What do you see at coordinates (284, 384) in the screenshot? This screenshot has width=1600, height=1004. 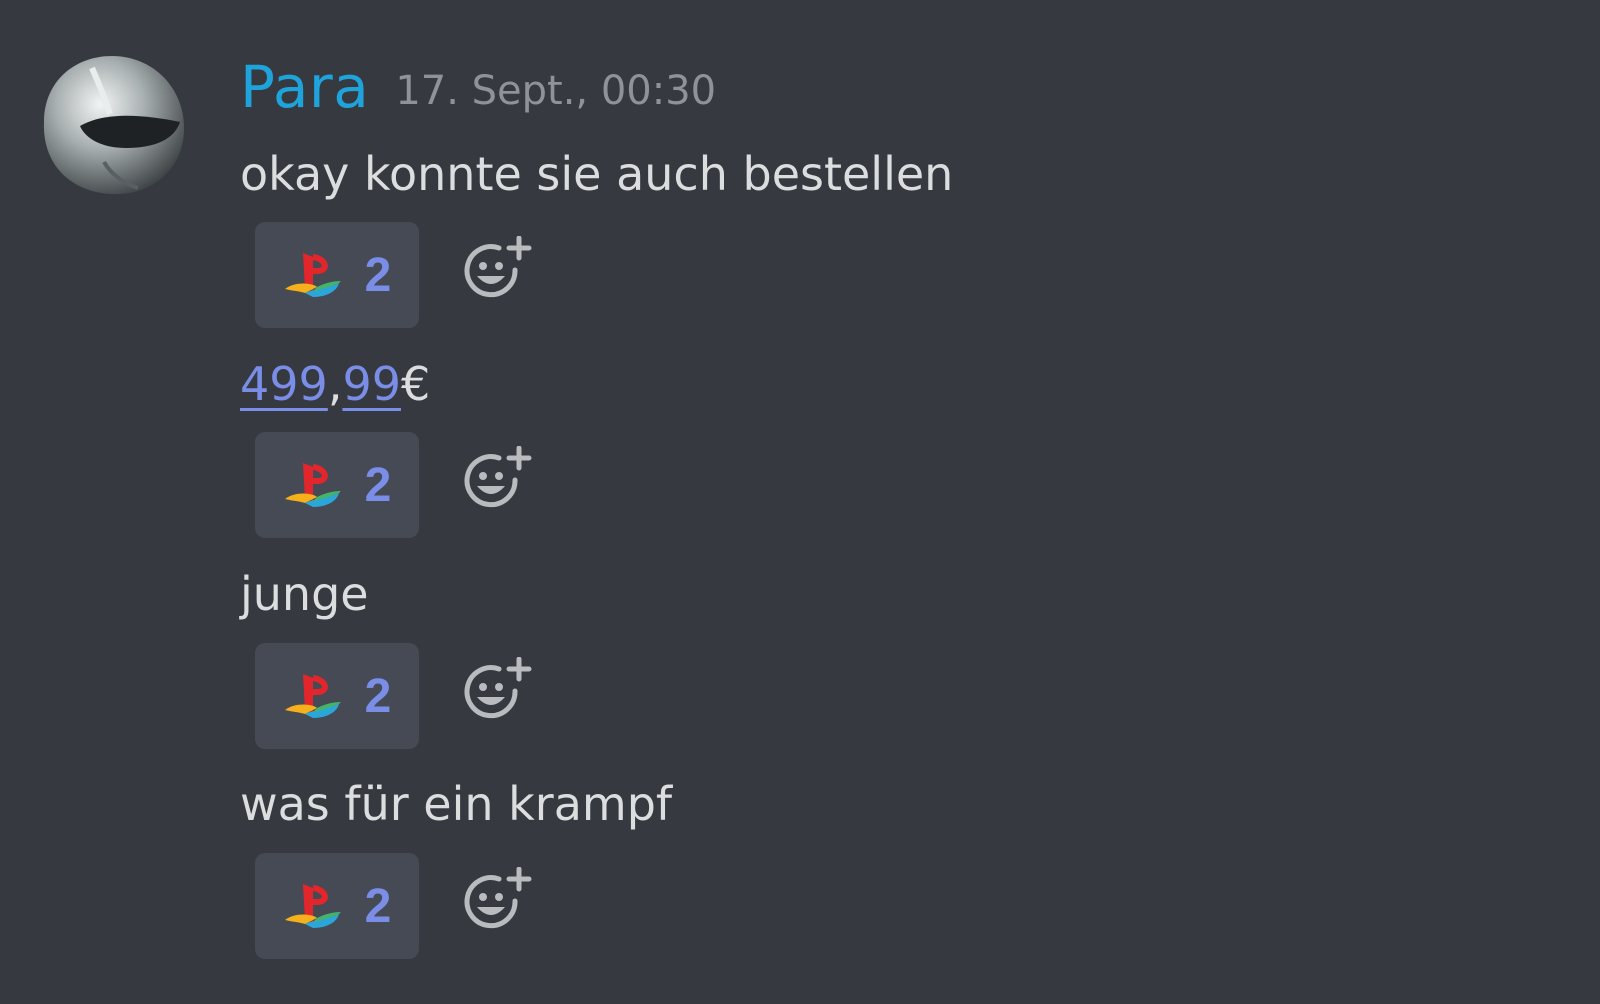 I see `number-link: 499` at bounding box center [284, 384].